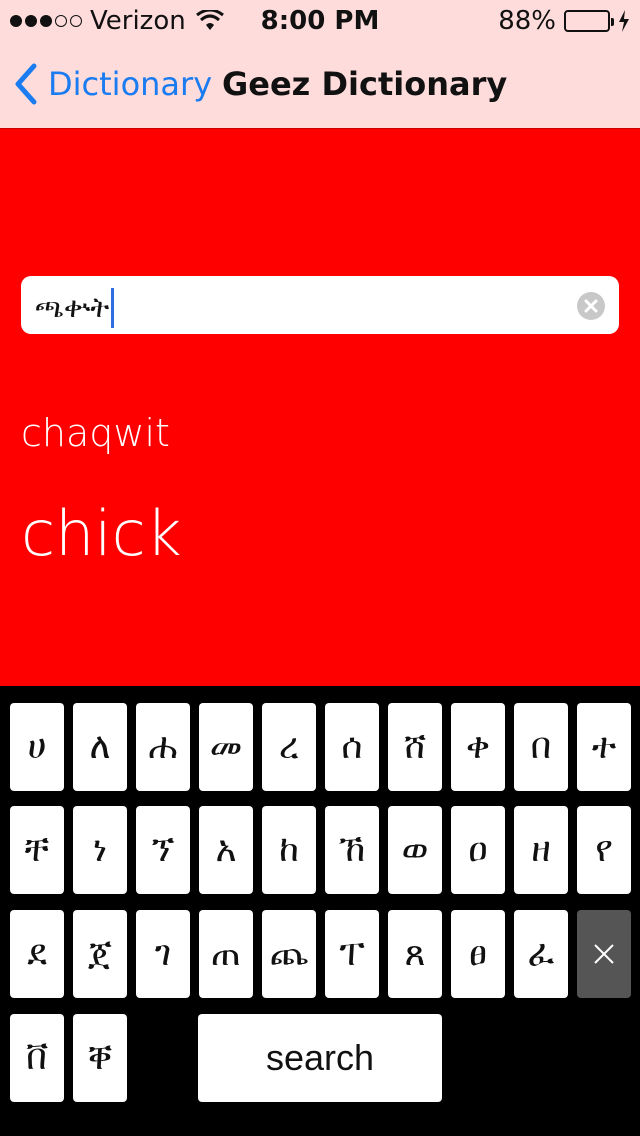  What do you see at coordinates (100, 954) in the screenshot?
I see `key: ጀ` at bounding box center [100, 954].